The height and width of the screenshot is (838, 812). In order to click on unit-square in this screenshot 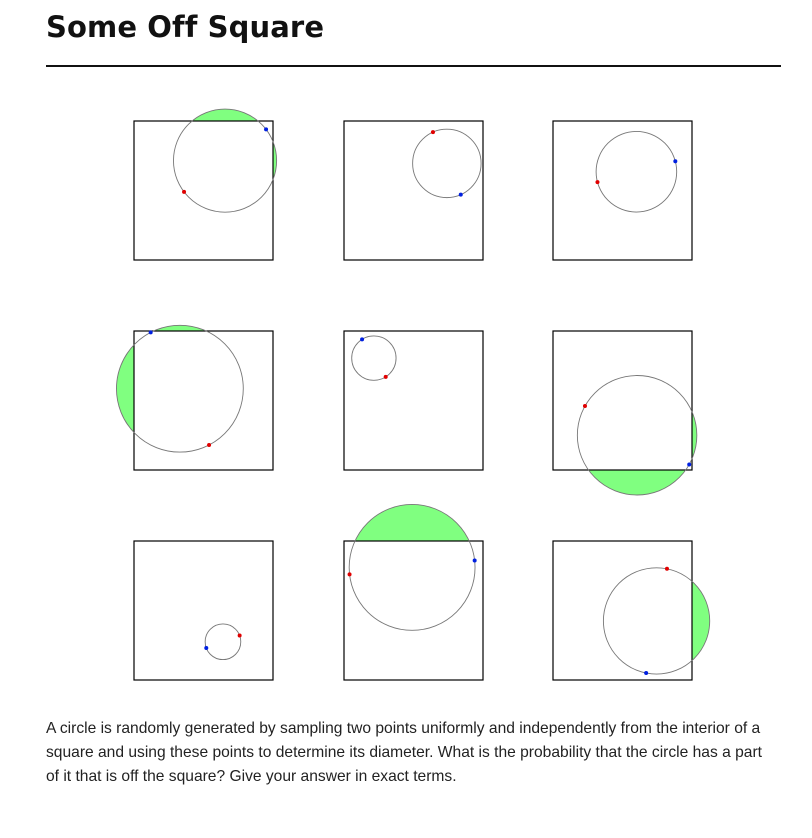, I will do `click(203, 610)`.